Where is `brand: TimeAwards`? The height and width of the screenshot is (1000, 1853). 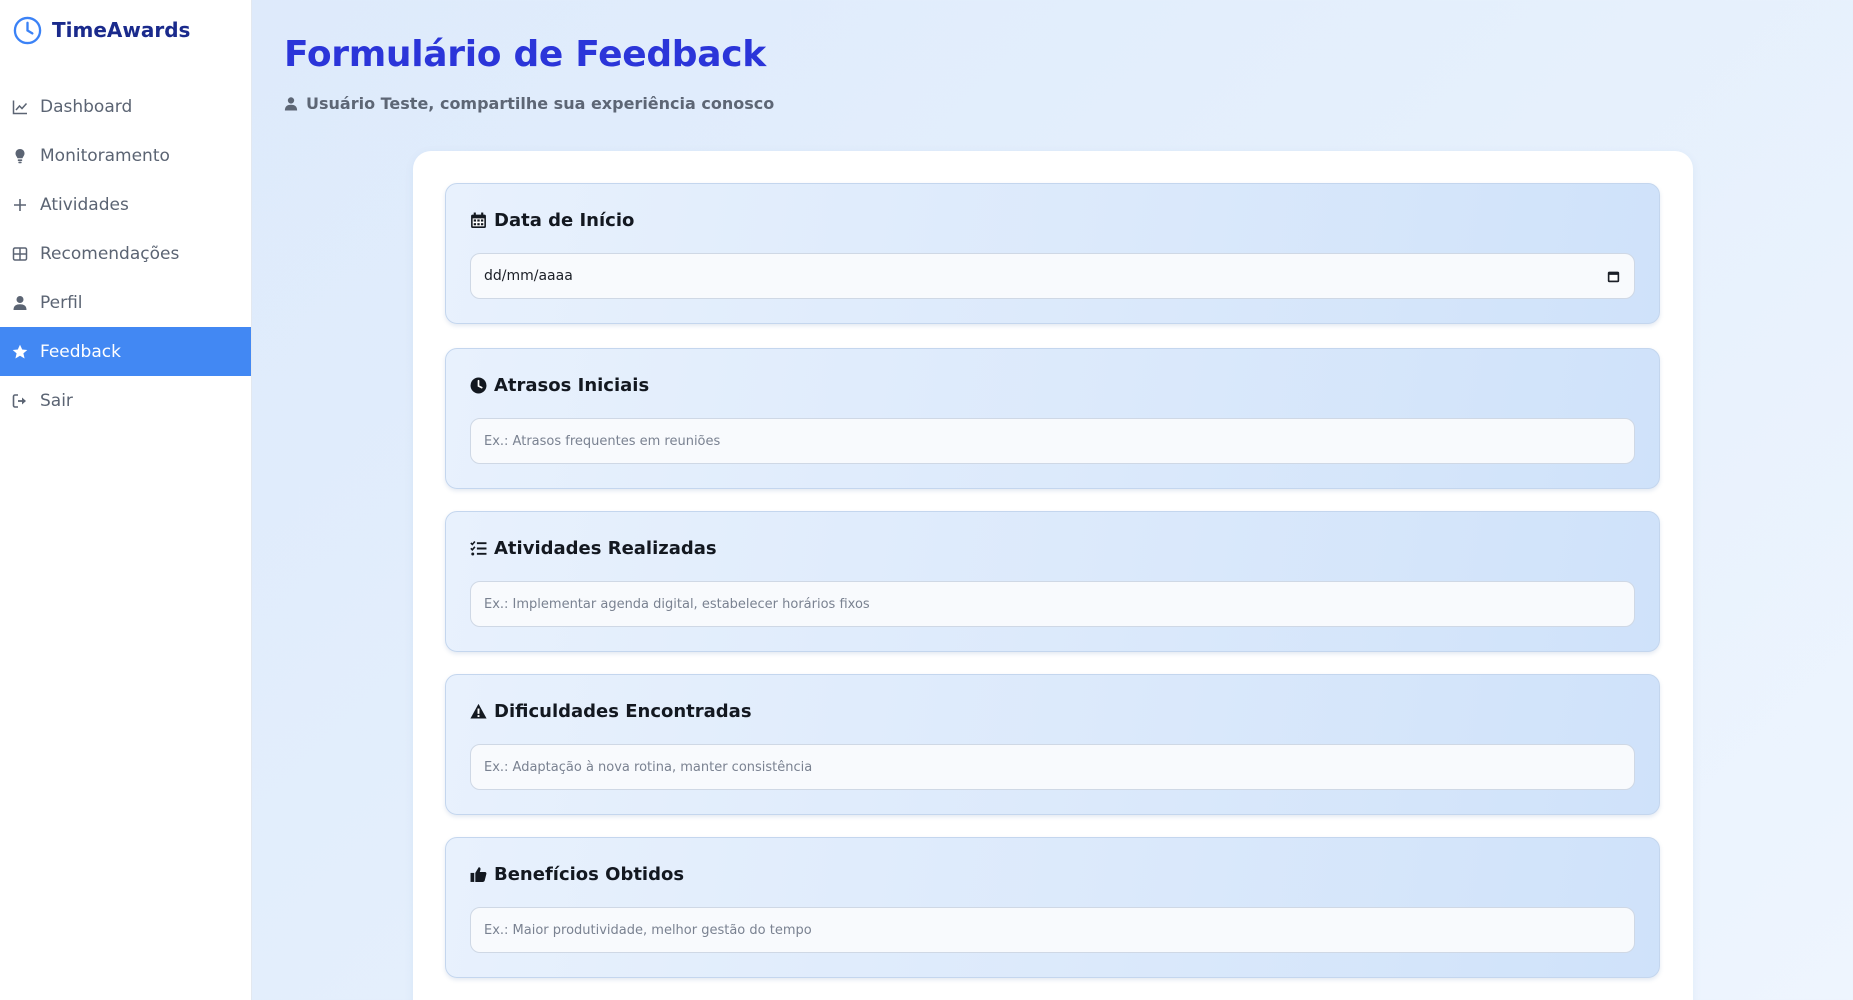 brand: TimeAwards is located at coordinates (125, 30).